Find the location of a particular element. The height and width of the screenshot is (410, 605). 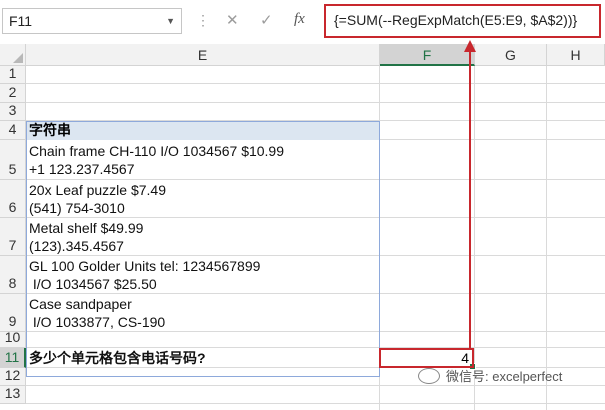

cell-line: Metal shelf $49.99 is located at coordinates (86, 228).